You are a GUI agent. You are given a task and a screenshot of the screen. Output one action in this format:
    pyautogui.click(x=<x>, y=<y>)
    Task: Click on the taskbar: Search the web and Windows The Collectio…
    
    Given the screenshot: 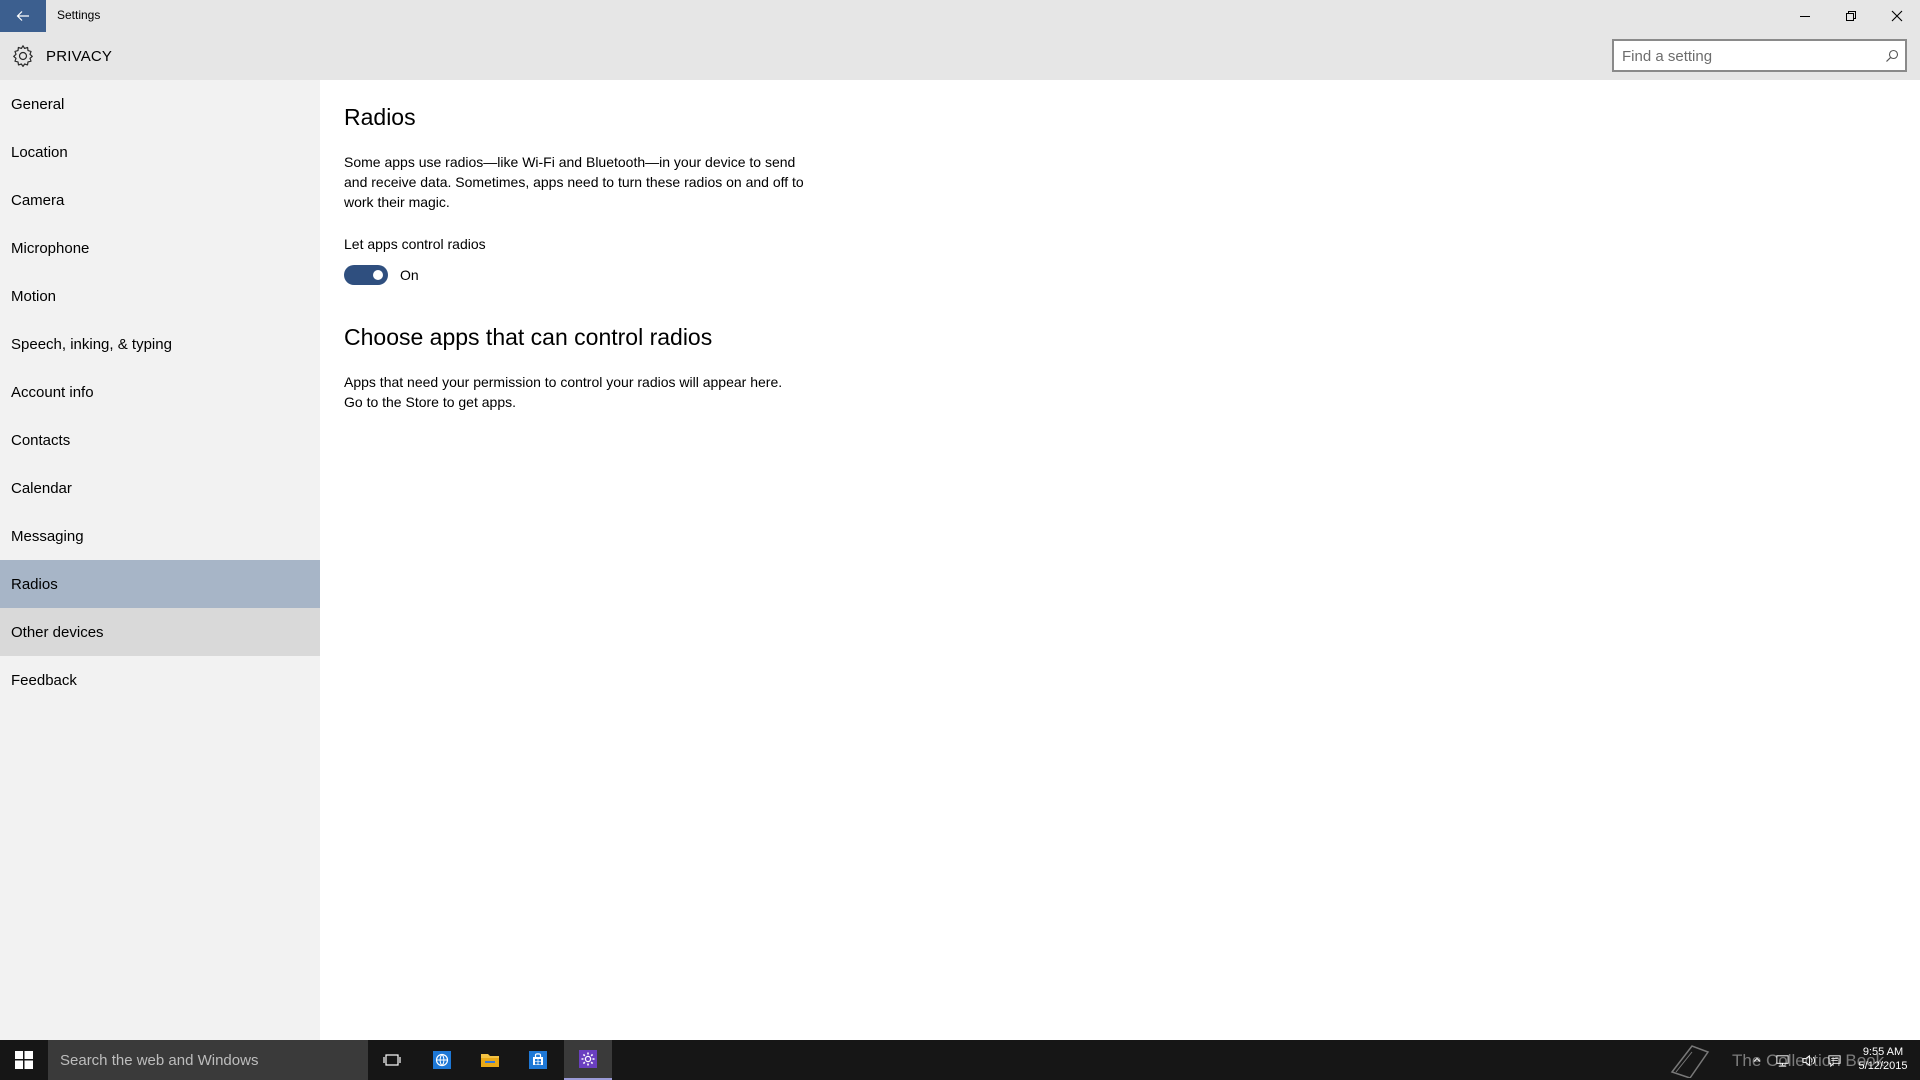 What is the action you would take?
    pyautogui.click(x=960, y=1060)
    